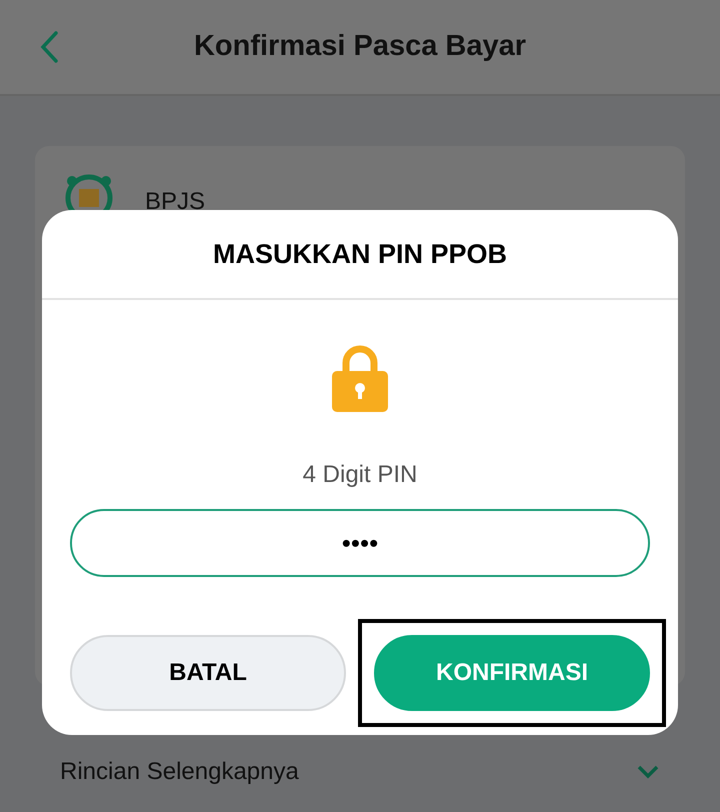 The image size is (720, 812). What do you see at coordinates (648, 772) in the screenshot?
I see `chevron-down-icon` at bounding box center [648, 772].